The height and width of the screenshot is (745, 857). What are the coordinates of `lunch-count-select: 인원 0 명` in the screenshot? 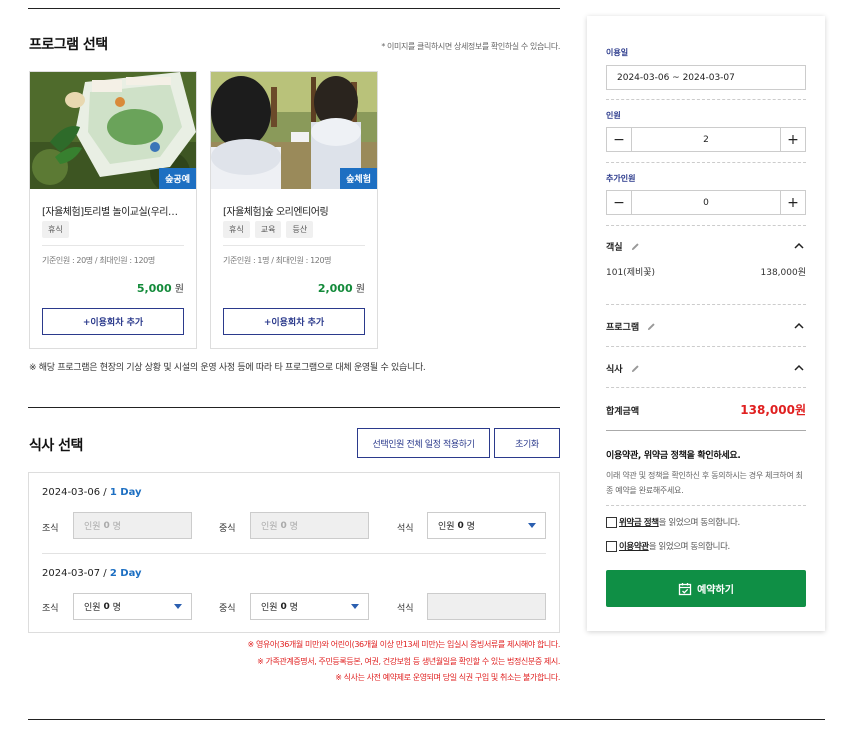 It's located at (309, 606).